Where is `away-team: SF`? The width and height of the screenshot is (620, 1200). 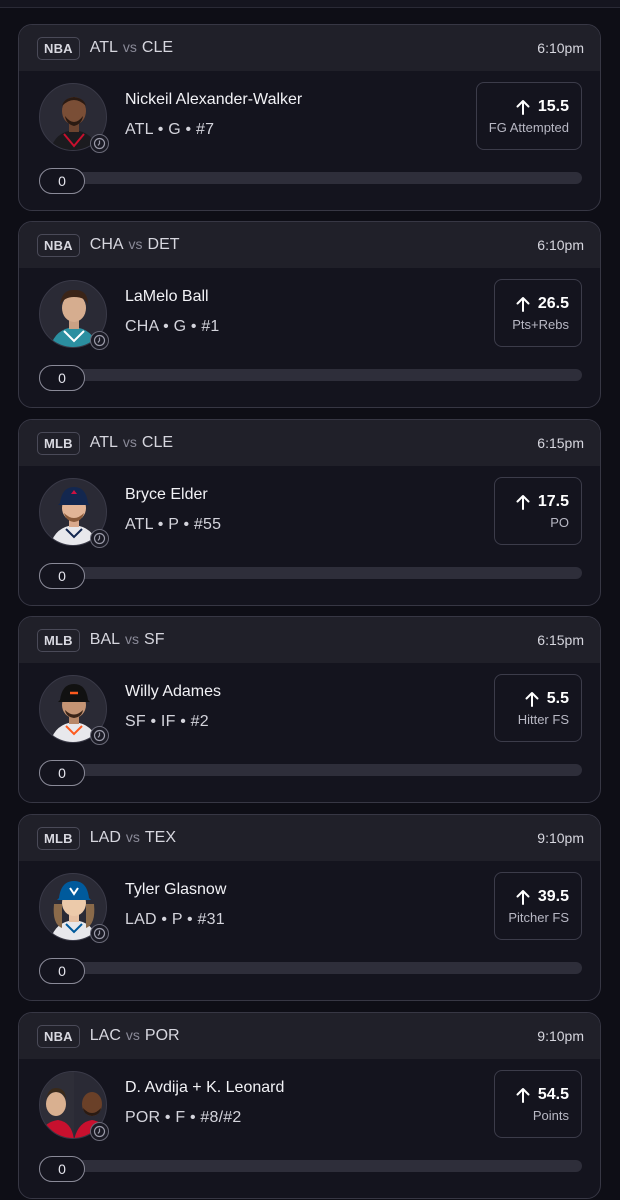 away-team: SF is located at coordinates (154, 639).